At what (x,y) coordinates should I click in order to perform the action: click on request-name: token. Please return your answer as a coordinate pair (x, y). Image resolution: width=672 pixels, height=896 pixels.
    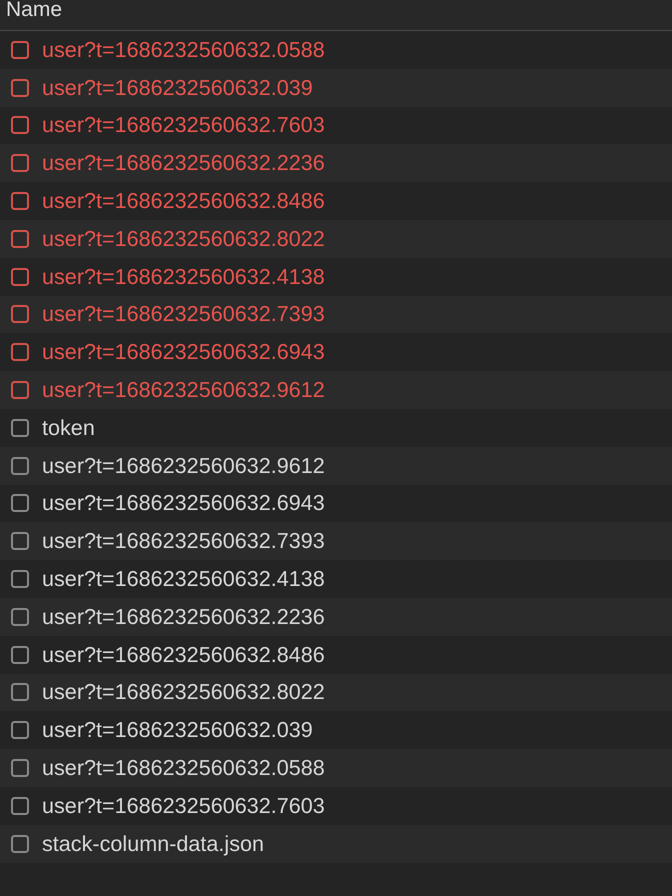
    Looking at the image, I should click on (68, 428).